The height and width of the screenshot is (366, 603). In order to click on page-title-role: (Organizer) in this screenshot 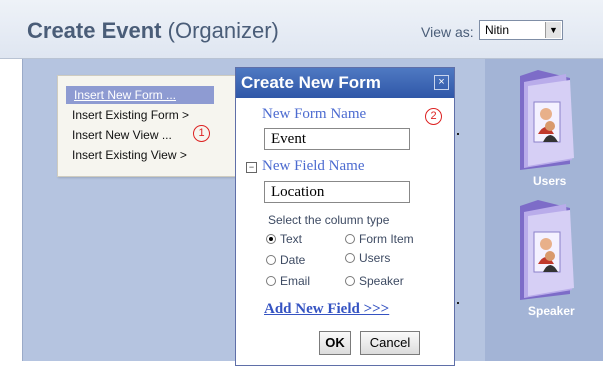, I will do `click(220, 30)`.